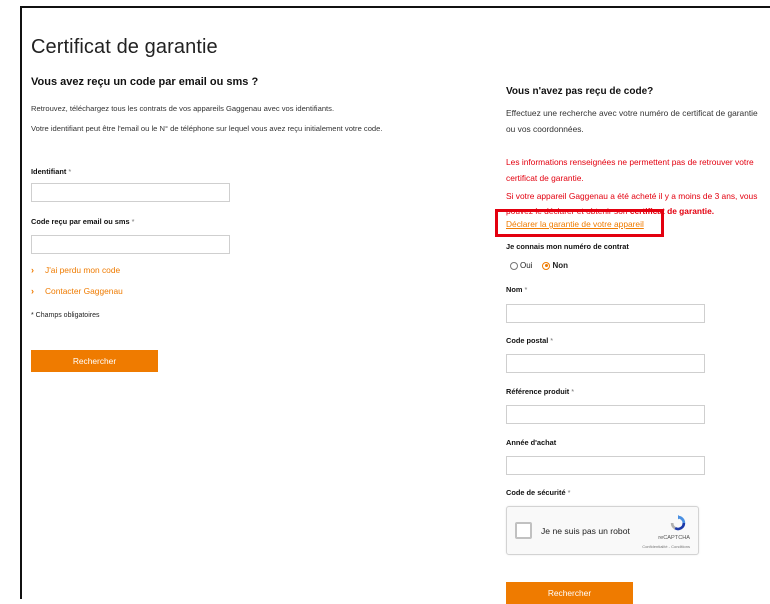 The height and width of the screenshot is (604, 770). I want to click on identifiant-label: Identifiant *, so click(51, 171).